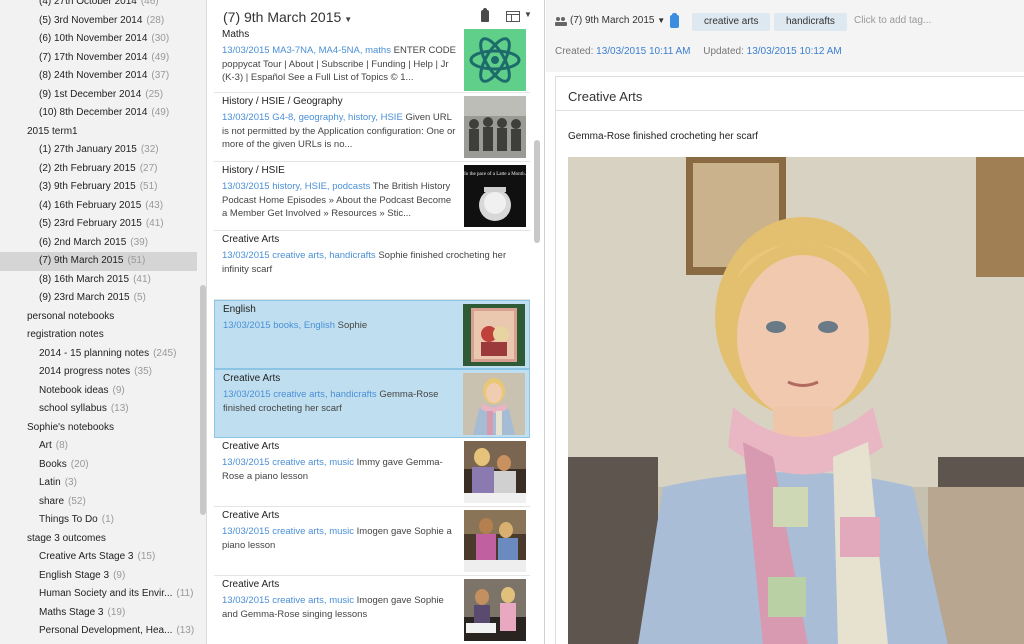  Describe the element at coordinates (98, 132) in the screenshot. I see `notebook-stack: 2015 term1` at that location.